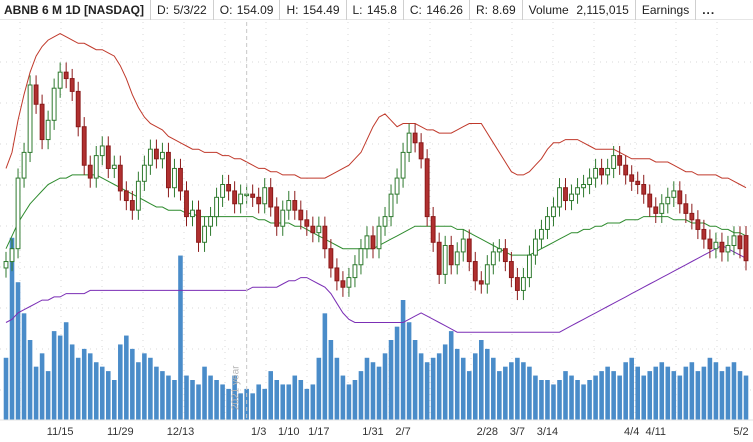 The height and width of the screenshot is (442, 753). What do you see at coordinates (190, 9) in the screenshot?
I see `date-value: 5/3/22` at bounding box center [190, 9].